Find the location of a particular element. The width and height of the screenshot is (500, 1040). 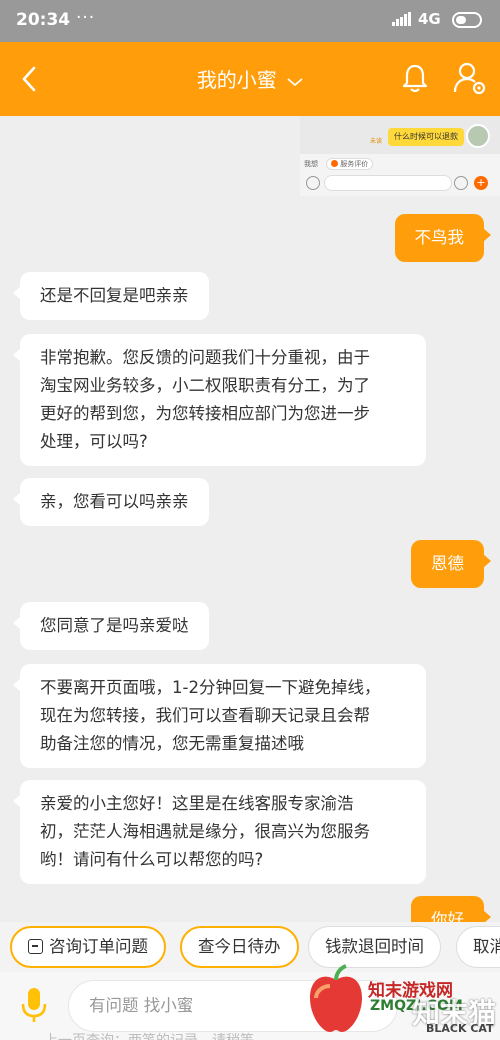

quick-reply-chip: 咨询订单问题 is located at coordinates (88, 947).